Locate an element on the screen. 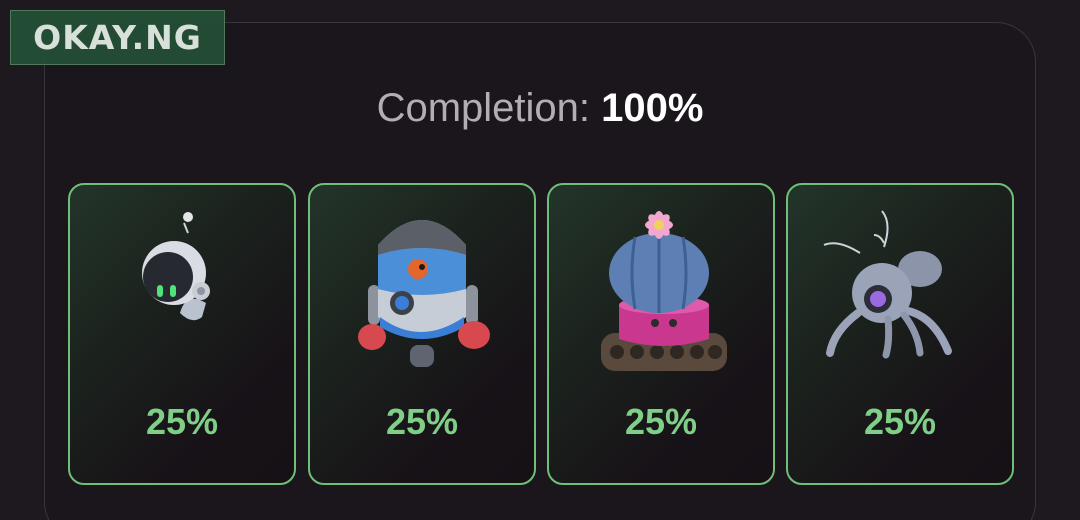 Image resolution: width=1080 pixels, height=520 pixels. completion-label: Completion: is located at coordinates (483, 108).